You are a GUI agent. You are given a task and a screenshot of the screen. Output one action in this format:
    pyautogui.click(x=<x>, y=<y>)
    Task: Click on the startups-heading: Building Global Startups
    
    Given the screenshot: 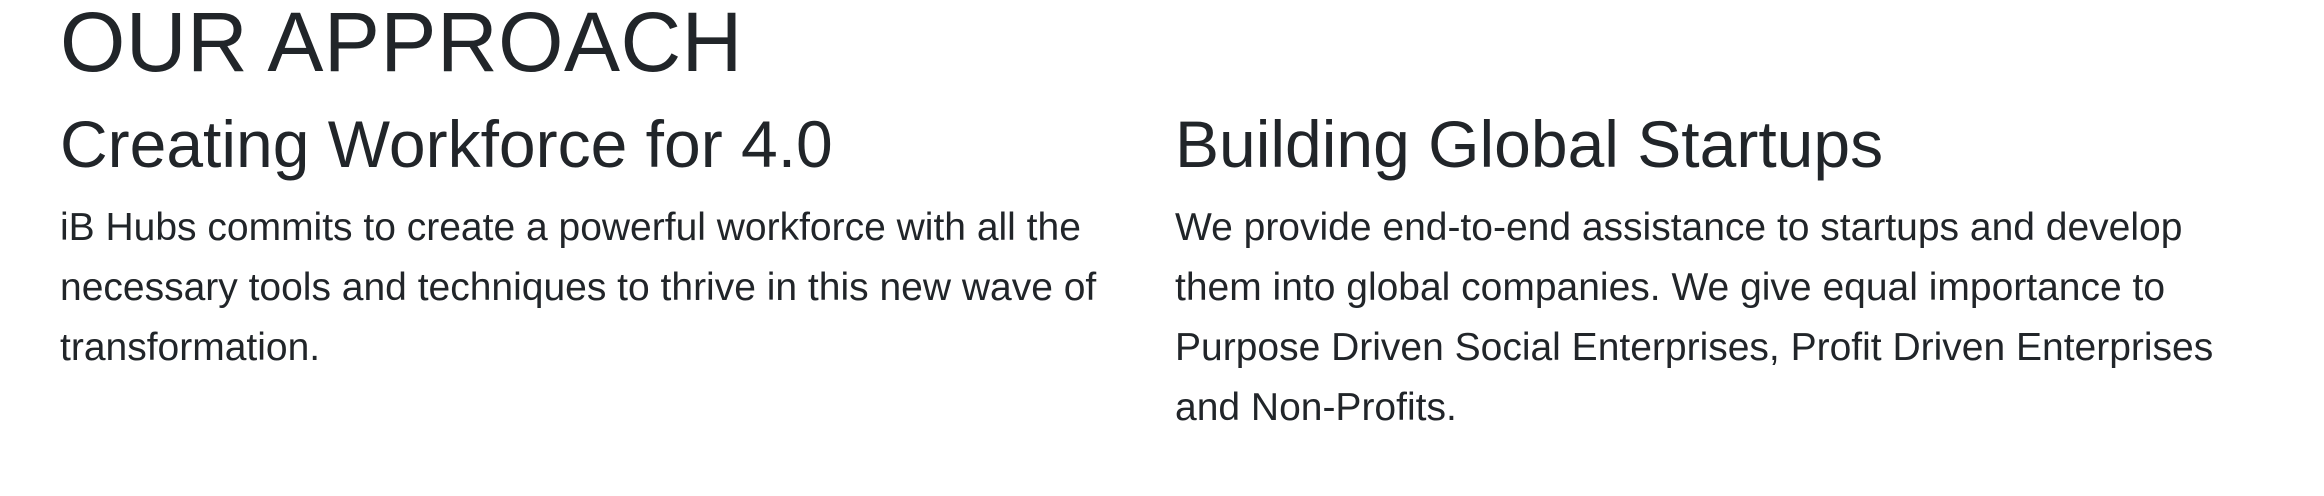 What is the action you would take?
    pyautogui.click(x=1529, y=144)
    